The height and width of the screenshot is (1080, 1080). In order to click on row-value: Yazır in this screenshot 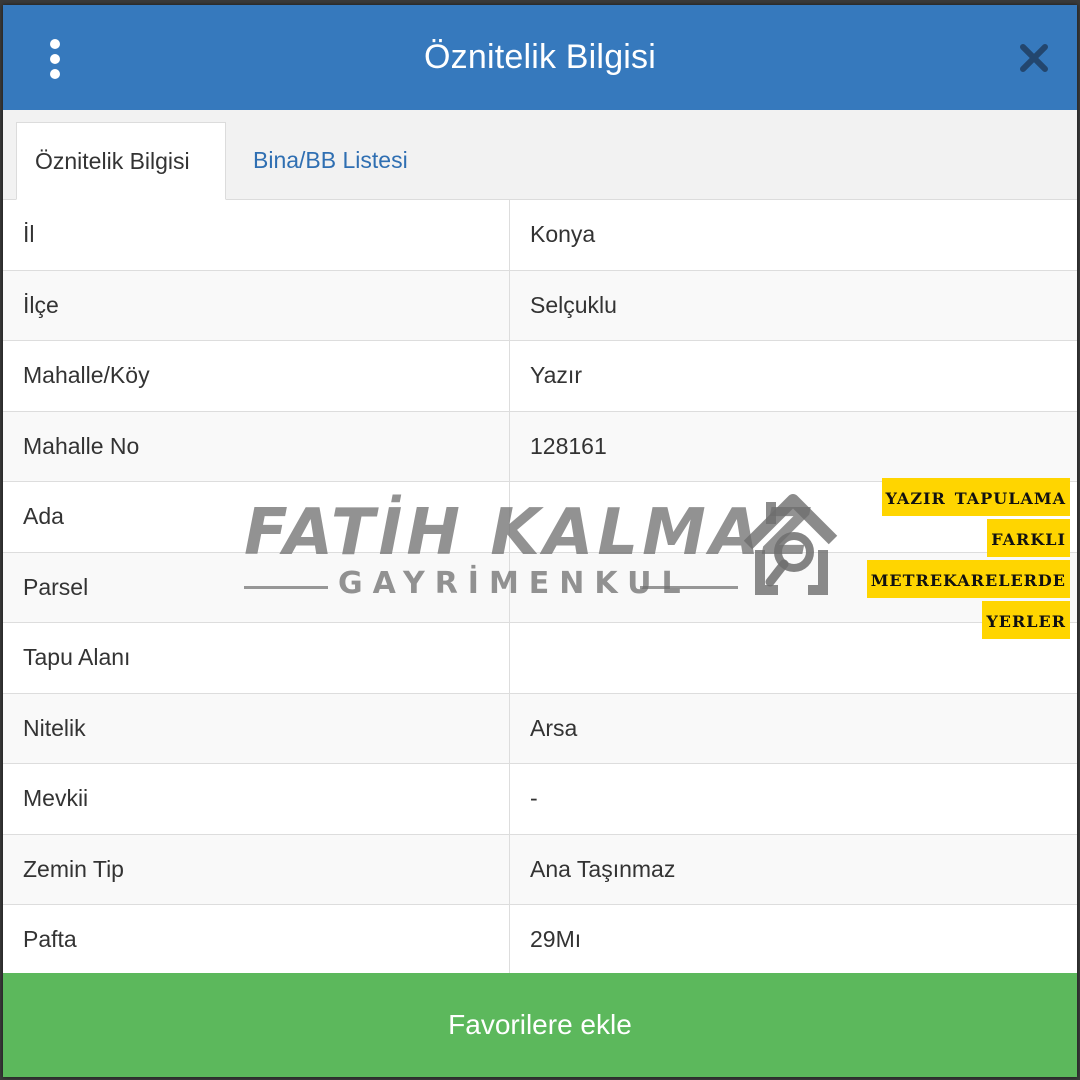, I will do `click(556, 375)`.